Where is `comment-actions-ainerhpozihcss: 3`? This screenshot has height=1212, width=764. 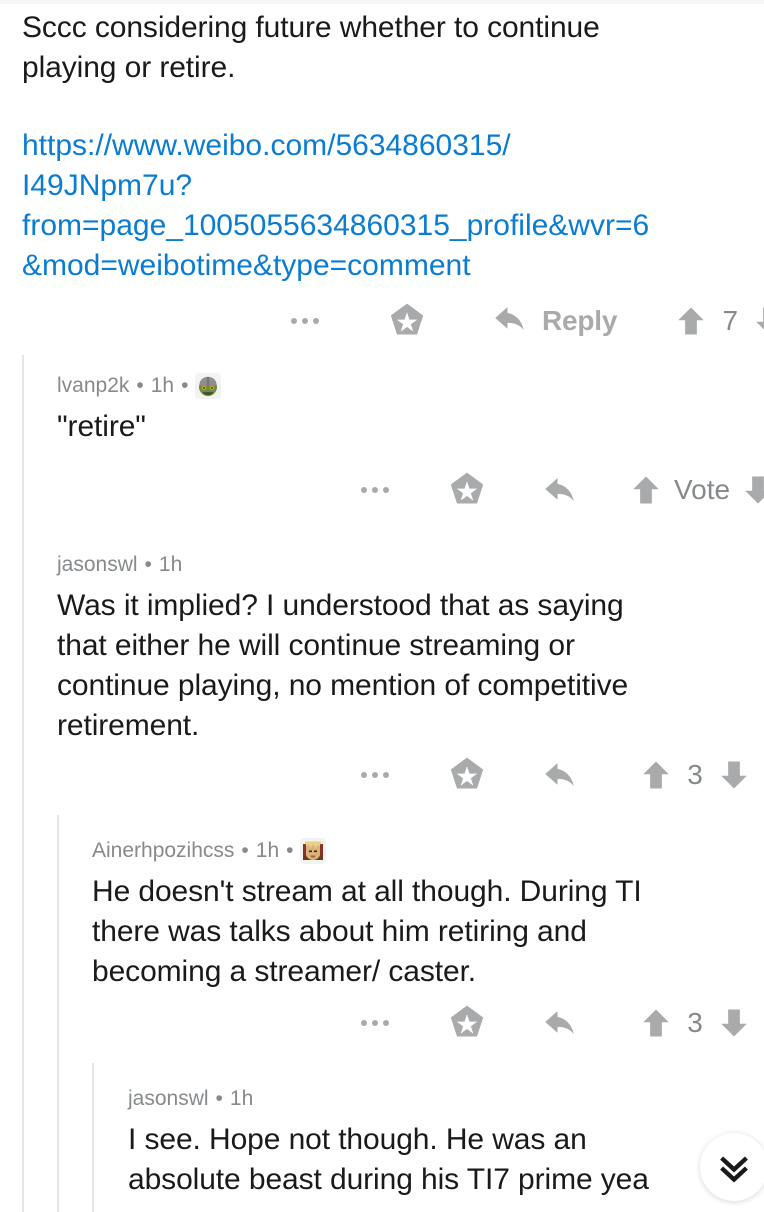
comment-actions-ainerhpozihcss: 3 is located at coordinates (552, 1023).